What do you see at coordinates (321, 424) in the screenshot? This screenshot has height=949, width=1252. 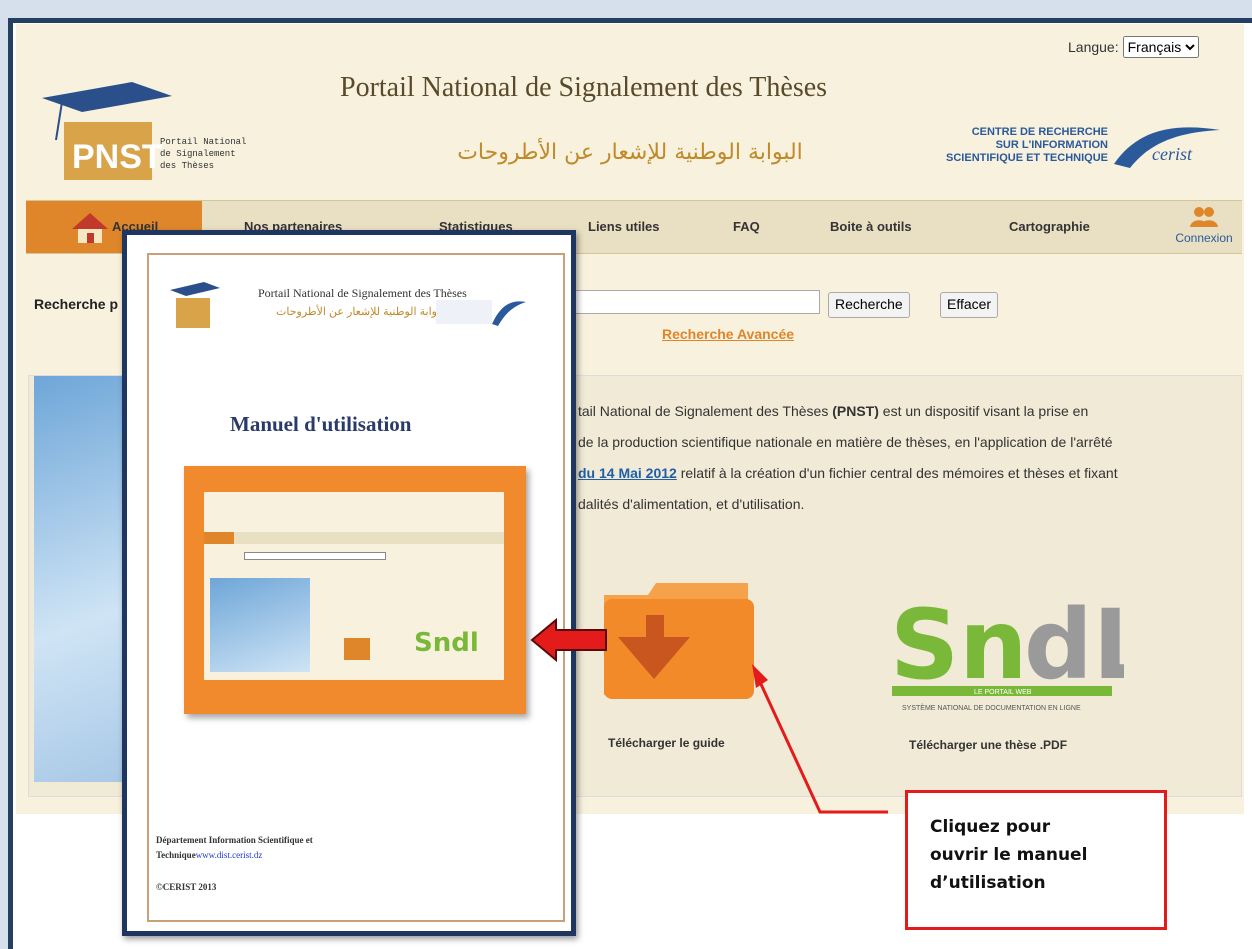 I see `manual-heading: Manuel d'utilisation` at bounding box center [321, 424].